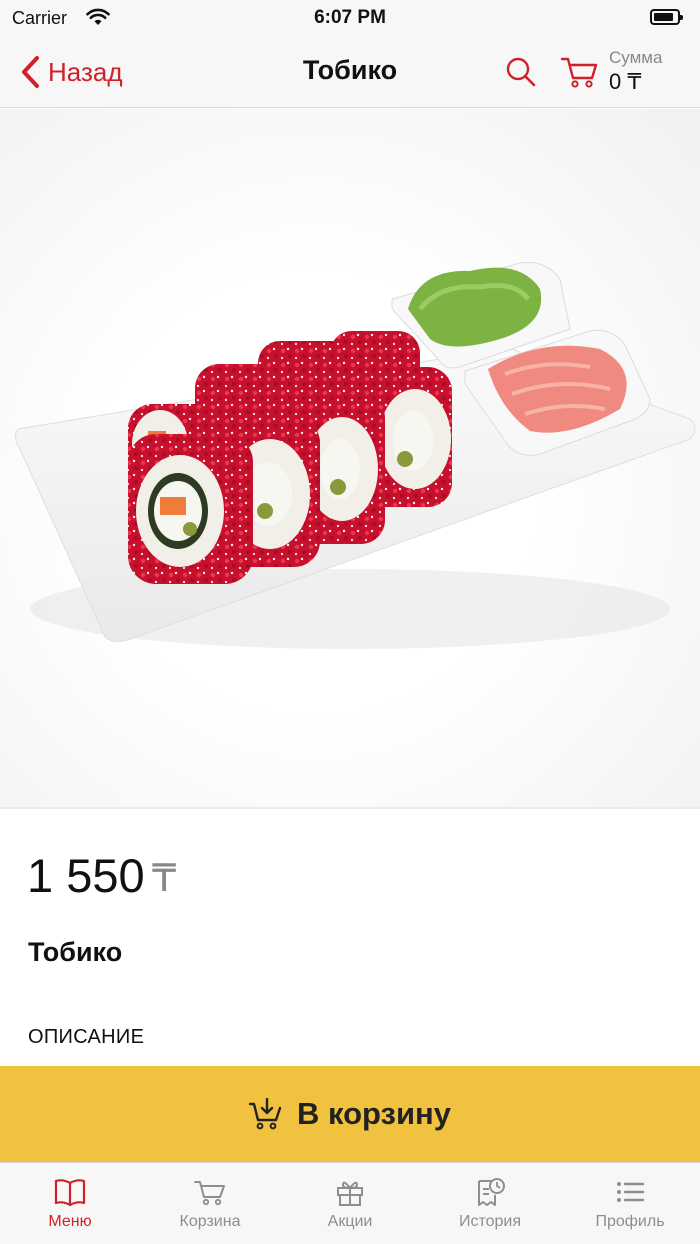 The height and width of the screenshot is (1244, 700). Describe the element at coordinates (490, 1221) in the screenshot. I see `tab-label-history: История` at that location.